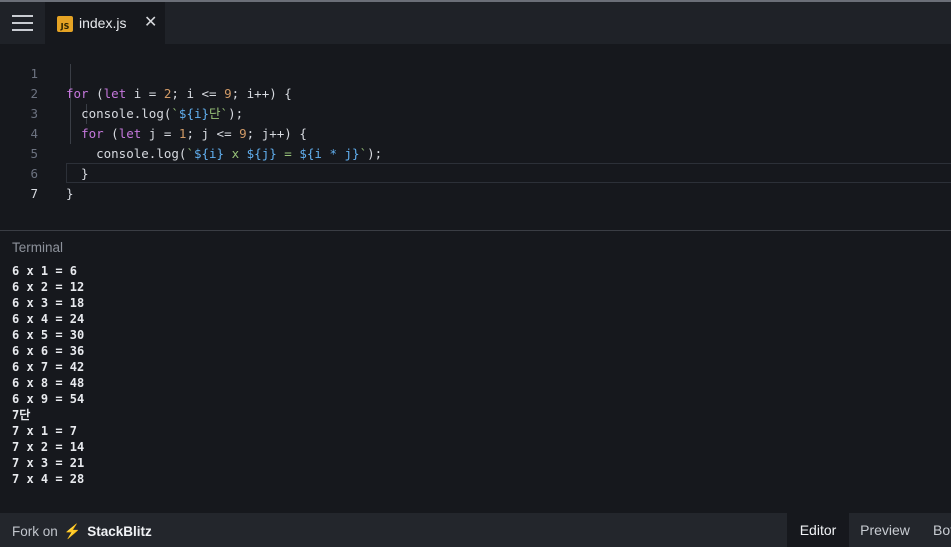 This screenshot has height=547, width=951. I want to click on terminal-line: 7 x 3 = 21, so click(48, 463).